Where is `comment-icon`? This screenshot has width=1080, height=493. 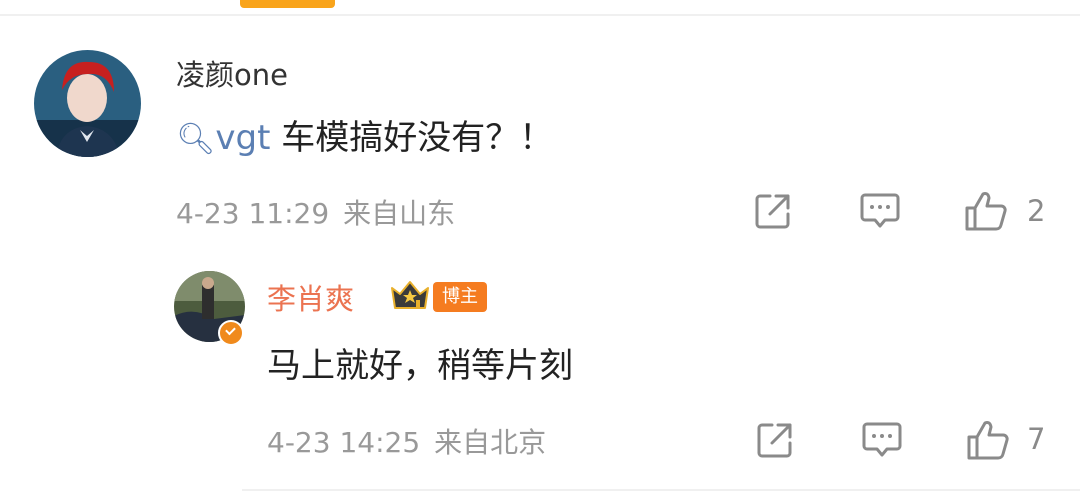 comment-icon is located at coordinates (880, 211).